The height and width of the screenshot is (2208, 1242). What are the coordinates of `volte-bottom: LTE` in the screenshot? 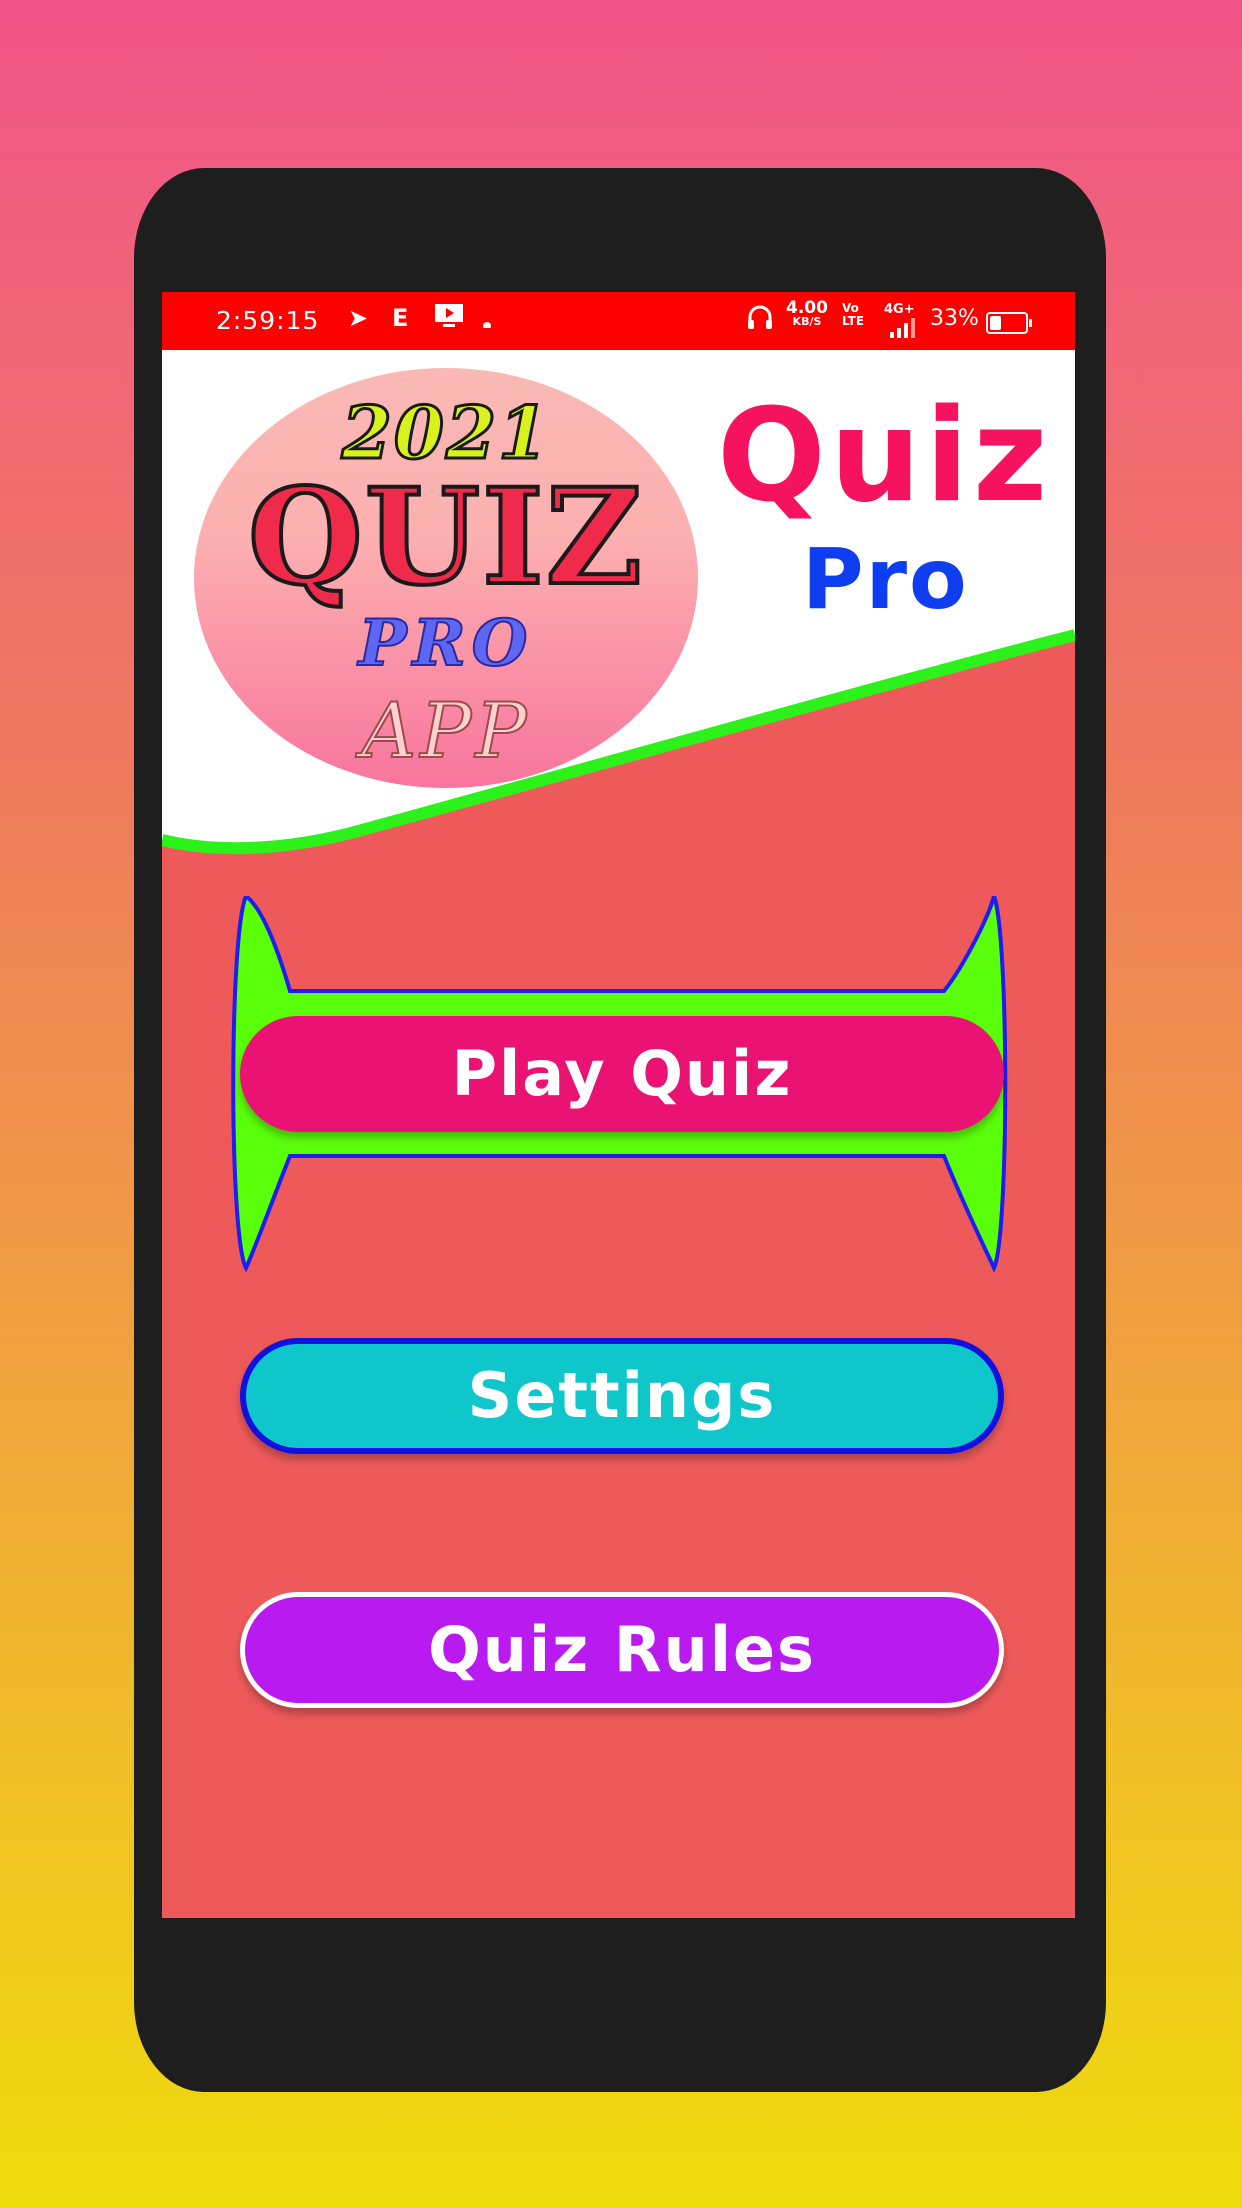 It's located at (853, 321).